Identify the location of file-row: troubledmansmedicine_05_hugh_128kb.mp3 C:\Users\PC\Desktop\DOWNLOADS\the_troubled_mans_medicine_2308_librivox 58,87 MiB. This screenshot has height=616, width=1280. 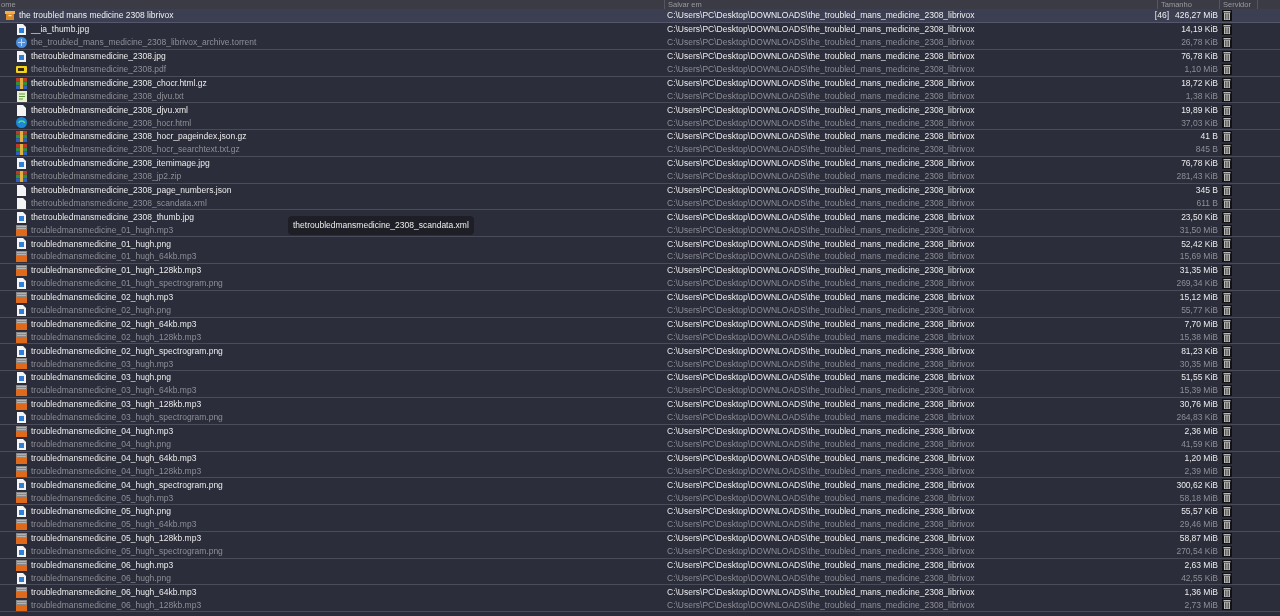
(640, 538).